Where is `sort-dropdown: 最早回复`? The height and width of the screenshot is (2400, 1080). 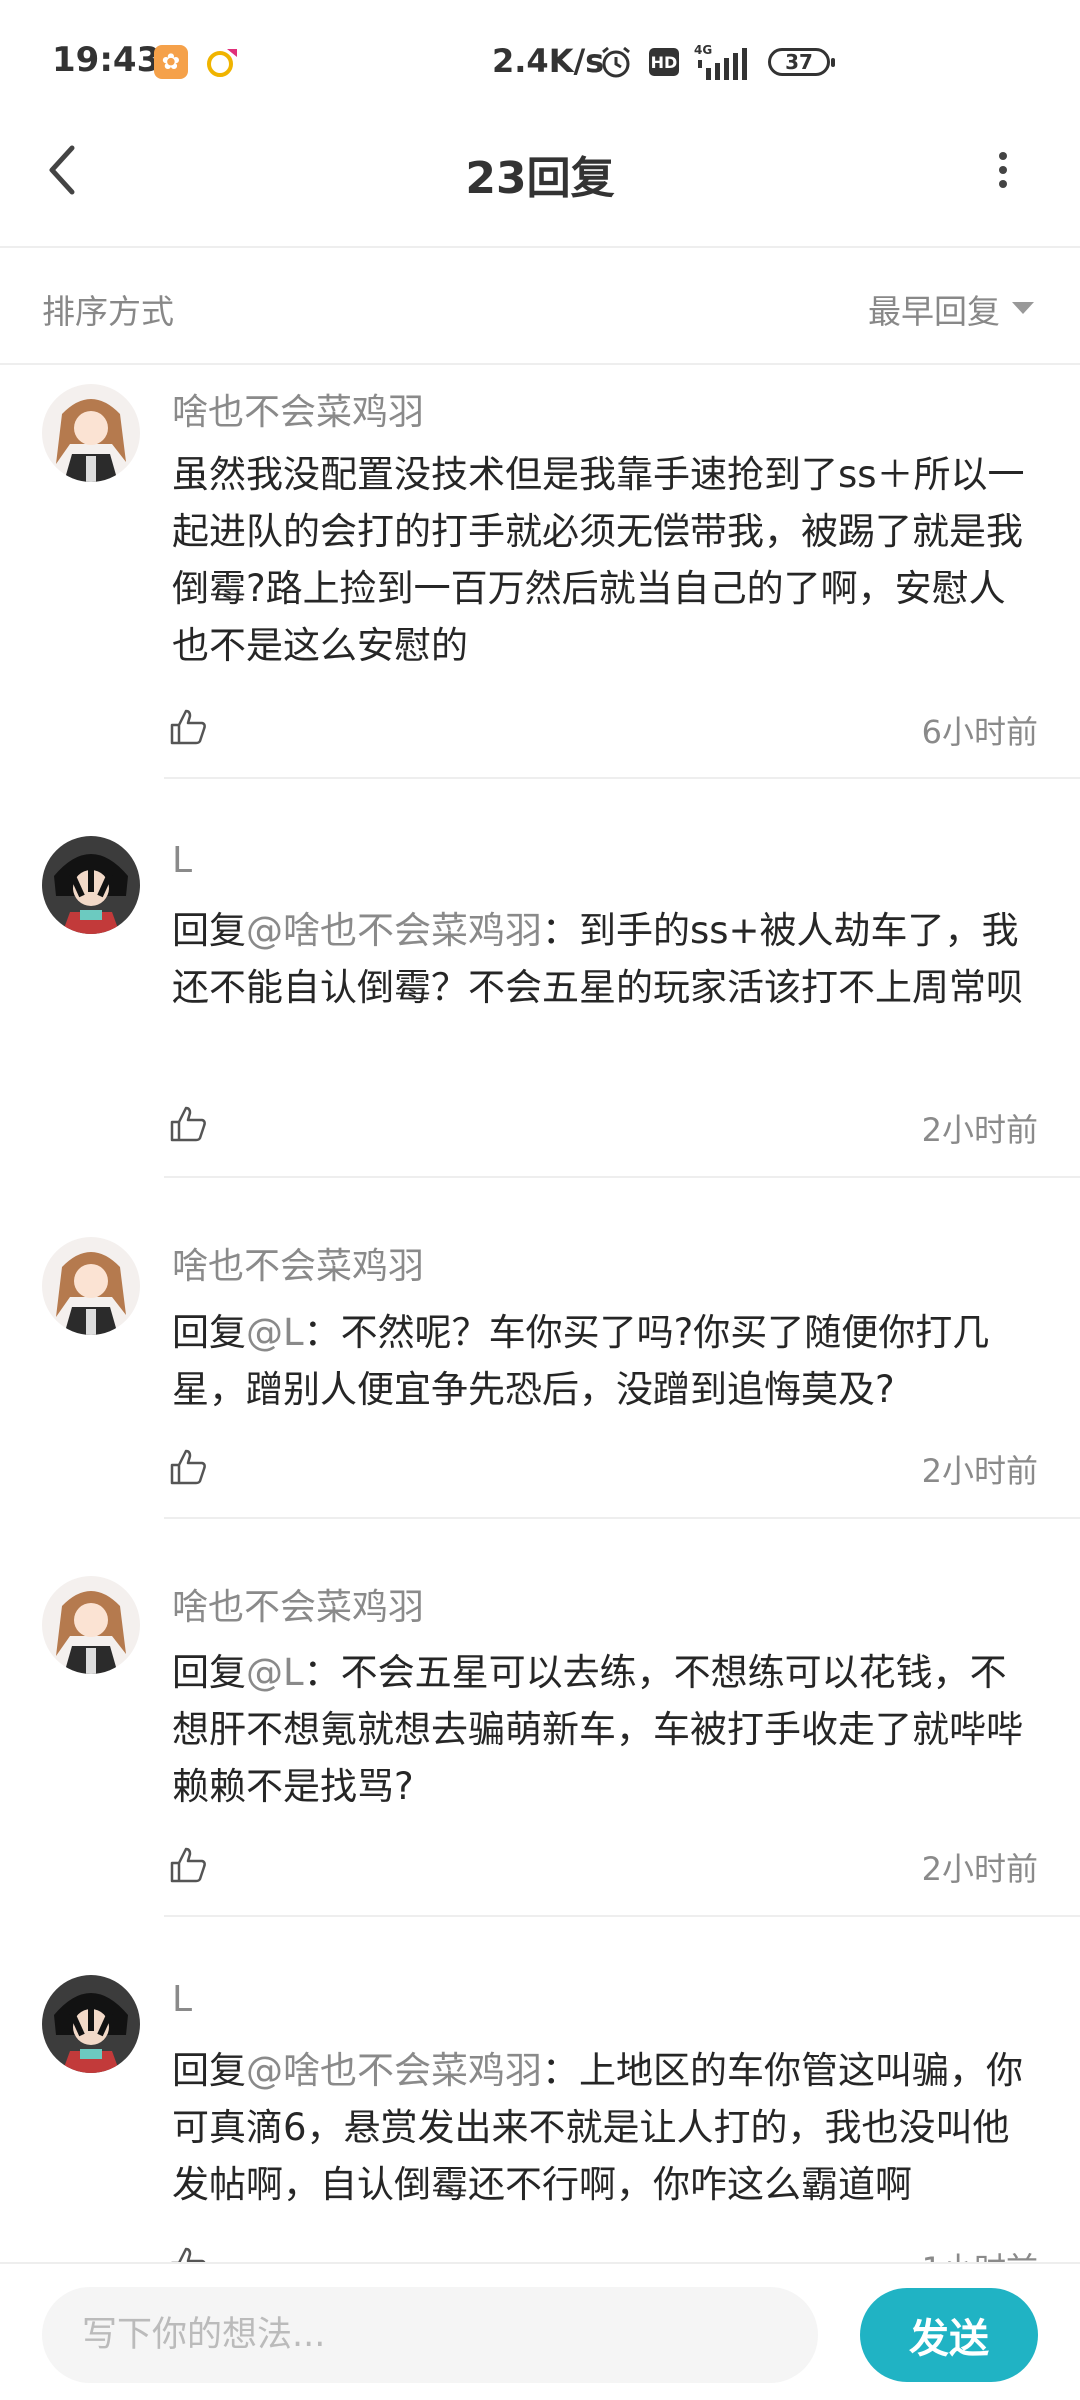 sort-dropdown: 最早回复 is located at coordinates (934, 309).